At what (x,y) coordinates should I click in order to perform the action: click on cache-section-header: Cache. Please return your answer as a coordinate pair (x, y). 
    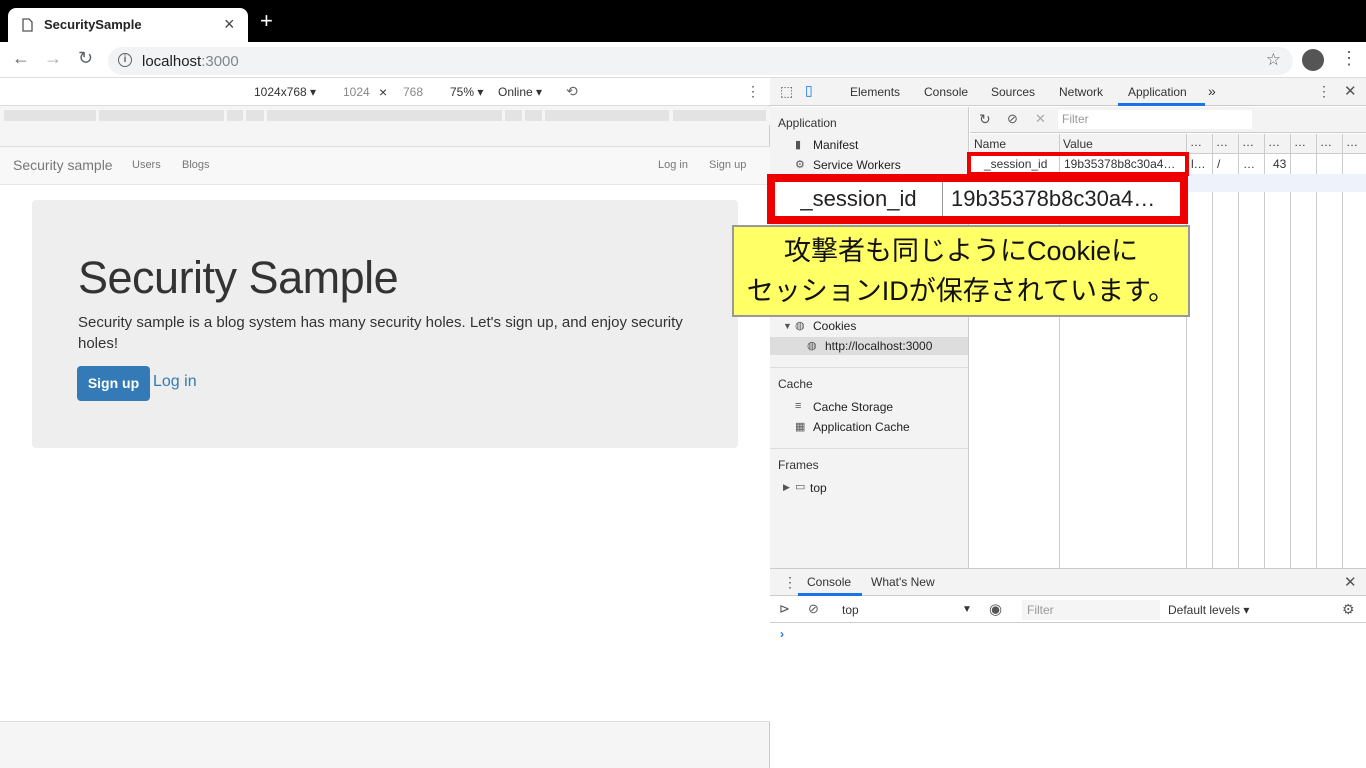
    Looking at the image, I should click on (795, 384).